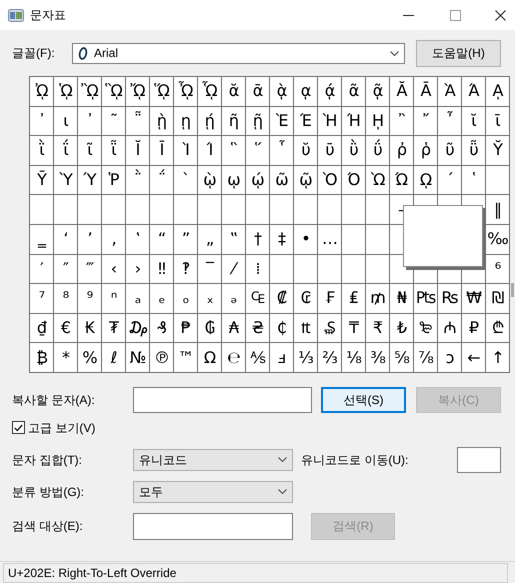 This screenshot has width=515, height=583. Describe the element at coordinates (66, 299) in the screenshot. I see `character-cell: ⁸` at that location.